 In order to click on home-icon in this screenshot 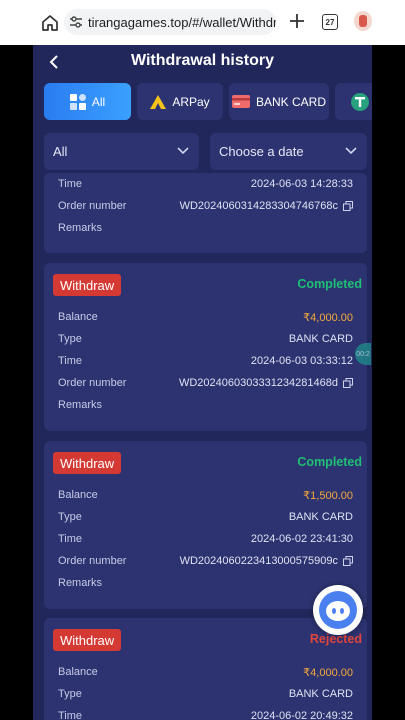, I will do `click(50, 23)`.